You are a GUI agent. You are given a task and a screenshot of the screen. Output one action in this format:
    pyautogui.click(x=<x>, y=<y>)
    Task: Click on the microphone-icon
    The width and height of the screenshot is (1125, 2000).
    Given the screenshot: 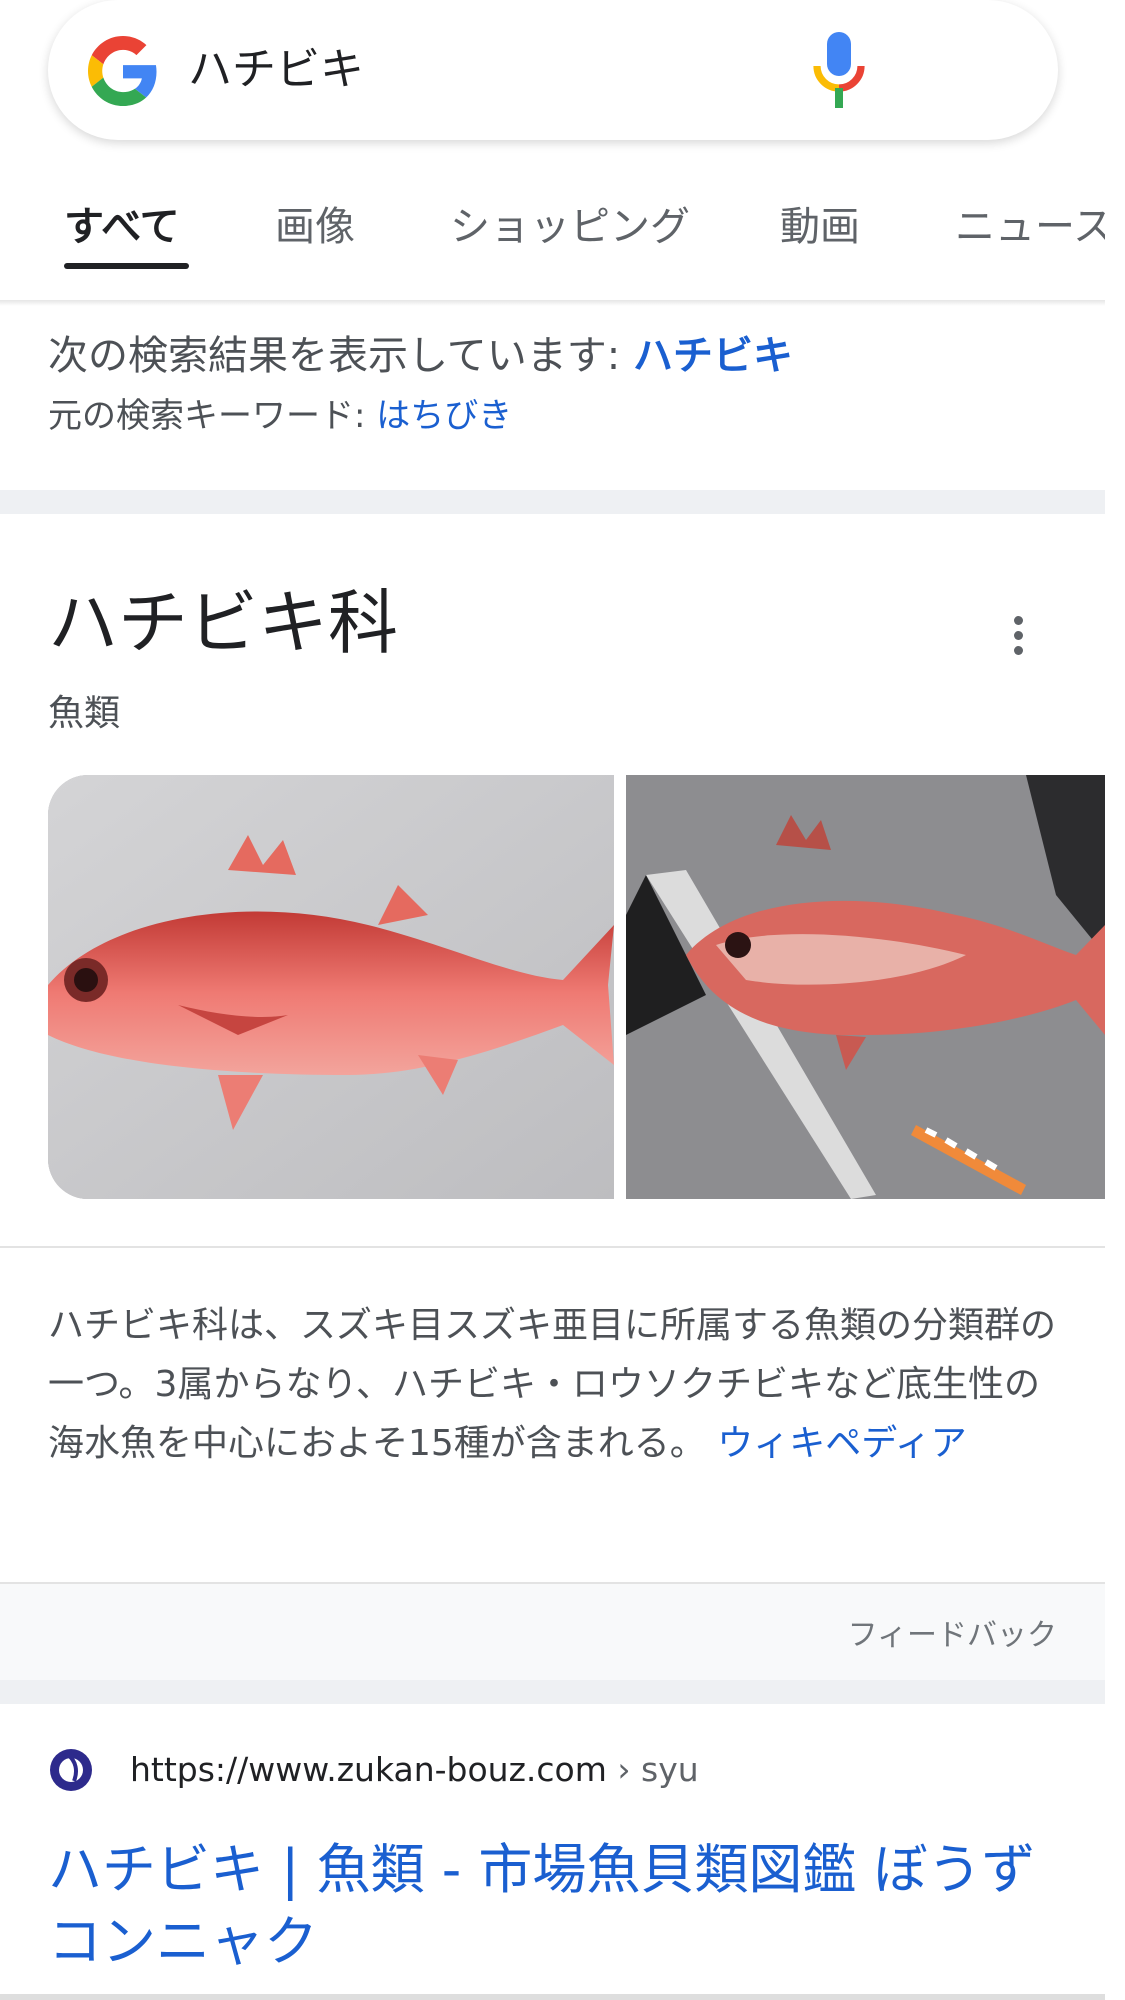 What is the action you would take?
    pyautogui.click(x=839, y=70)
    